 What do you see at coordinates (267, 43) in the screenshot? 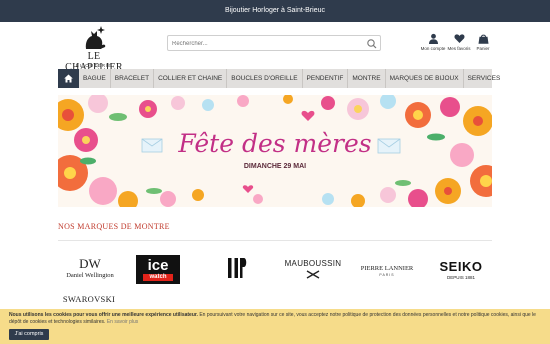
I see `search-input` at bounding box center [267, 43].